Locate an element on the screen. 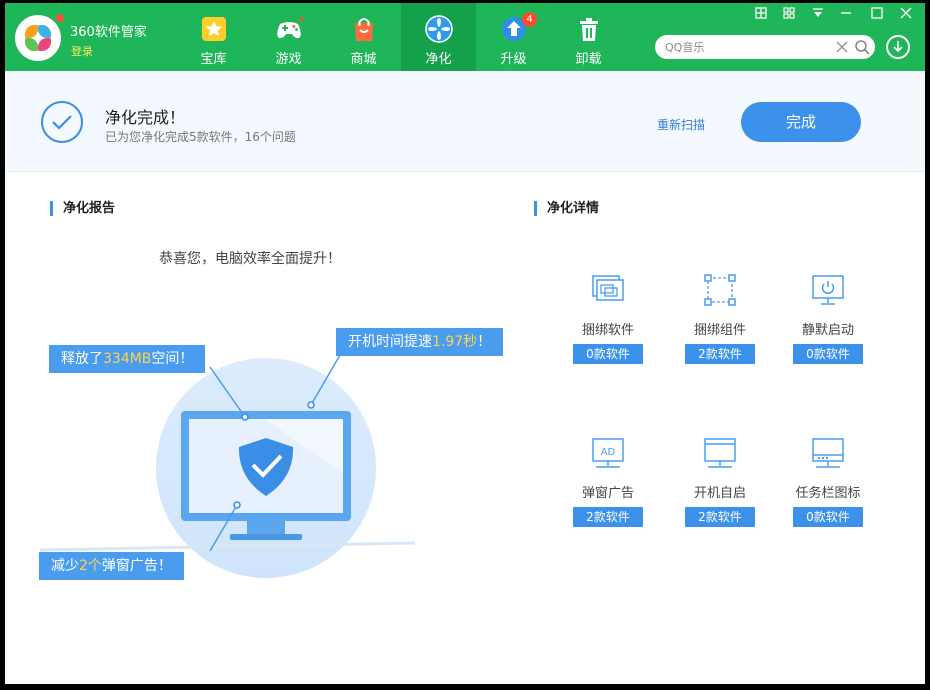 The width and height of the screenshot is (930, 690). detail-bundled-software: 捆绑软件 0款软件 is located at coordinates (608, 318).